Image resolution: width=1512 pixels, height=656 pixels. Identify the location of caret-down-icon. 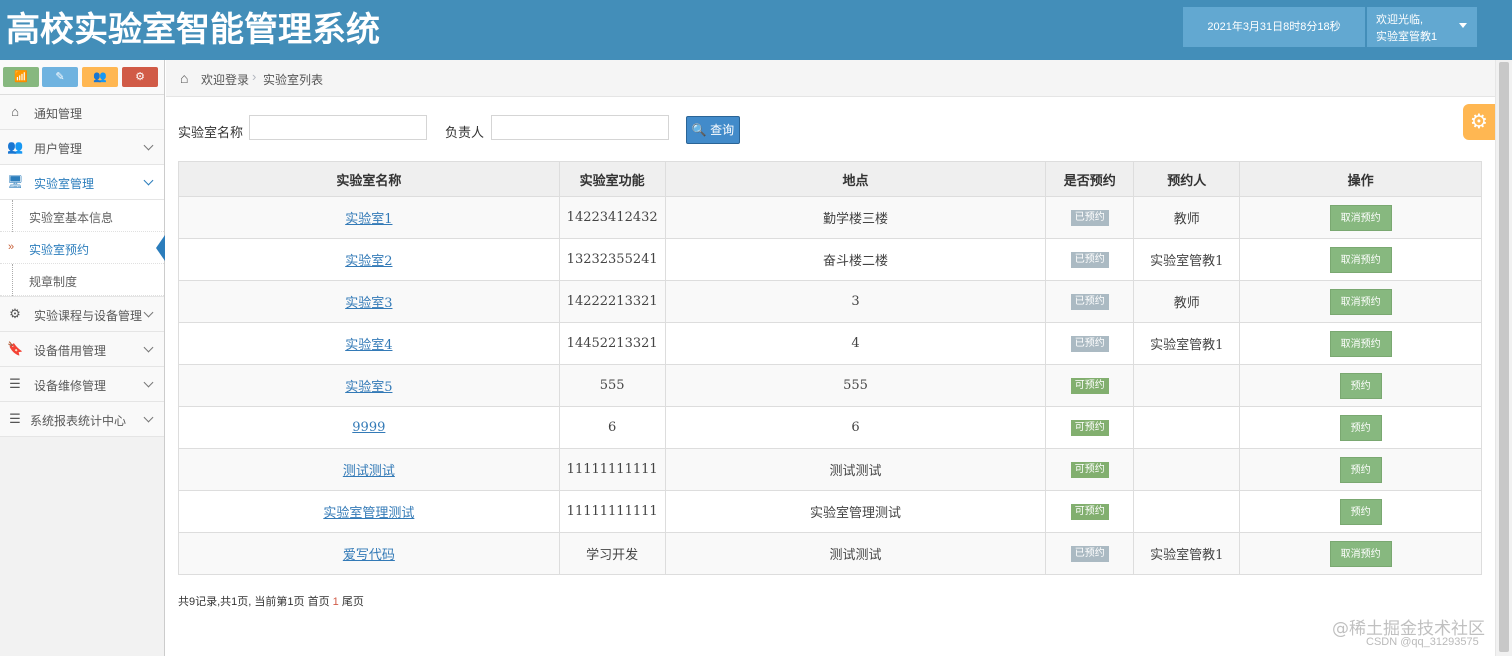
(1463, 25).